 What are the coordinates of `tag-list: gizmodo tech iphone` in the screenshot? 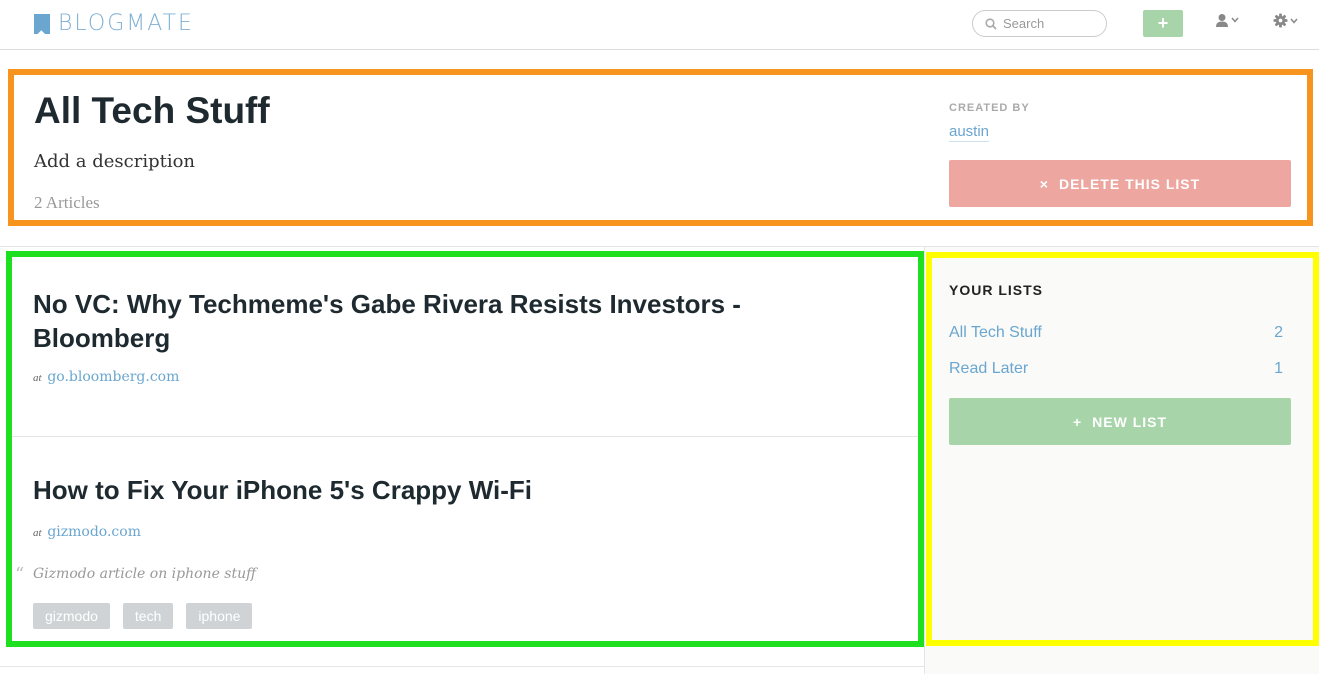 It's located at (143, 616).